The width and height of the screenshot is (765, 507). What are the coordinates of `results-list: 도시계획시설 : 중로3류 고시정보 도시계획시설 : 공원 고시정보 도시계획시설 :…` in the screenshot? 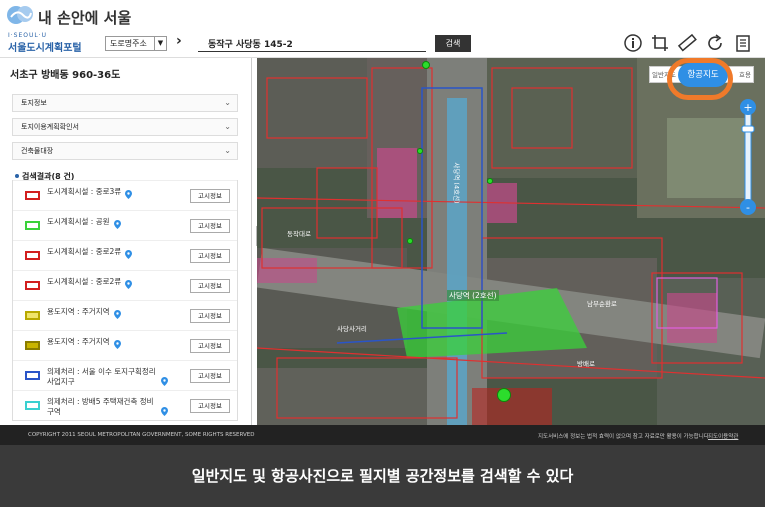 It's located at (125, 300).